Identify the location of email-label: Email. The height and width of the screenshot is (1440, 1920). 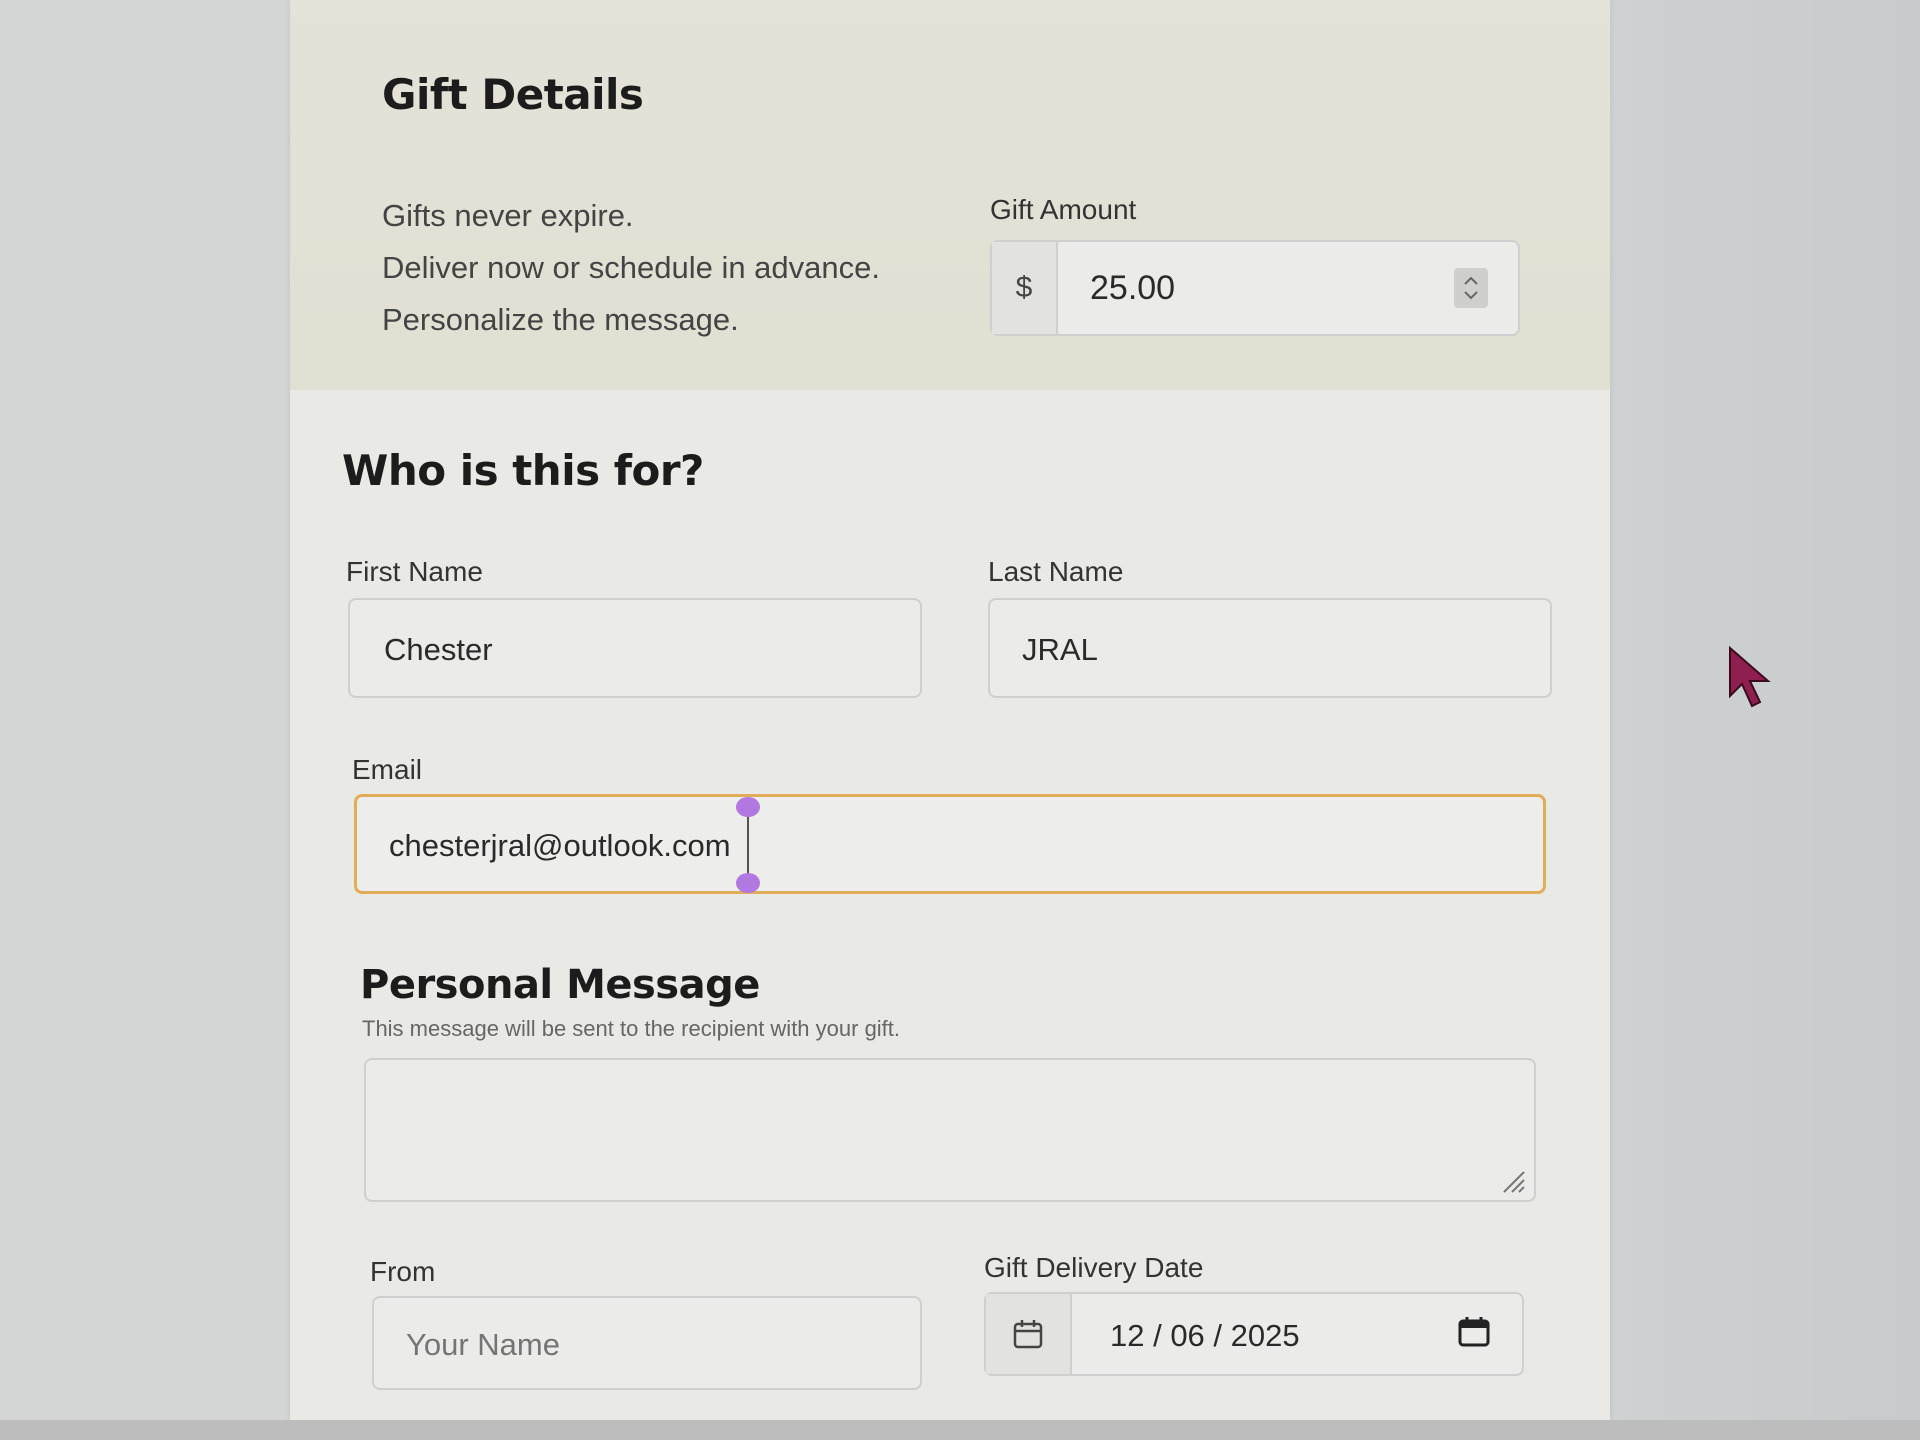
(387, 769).